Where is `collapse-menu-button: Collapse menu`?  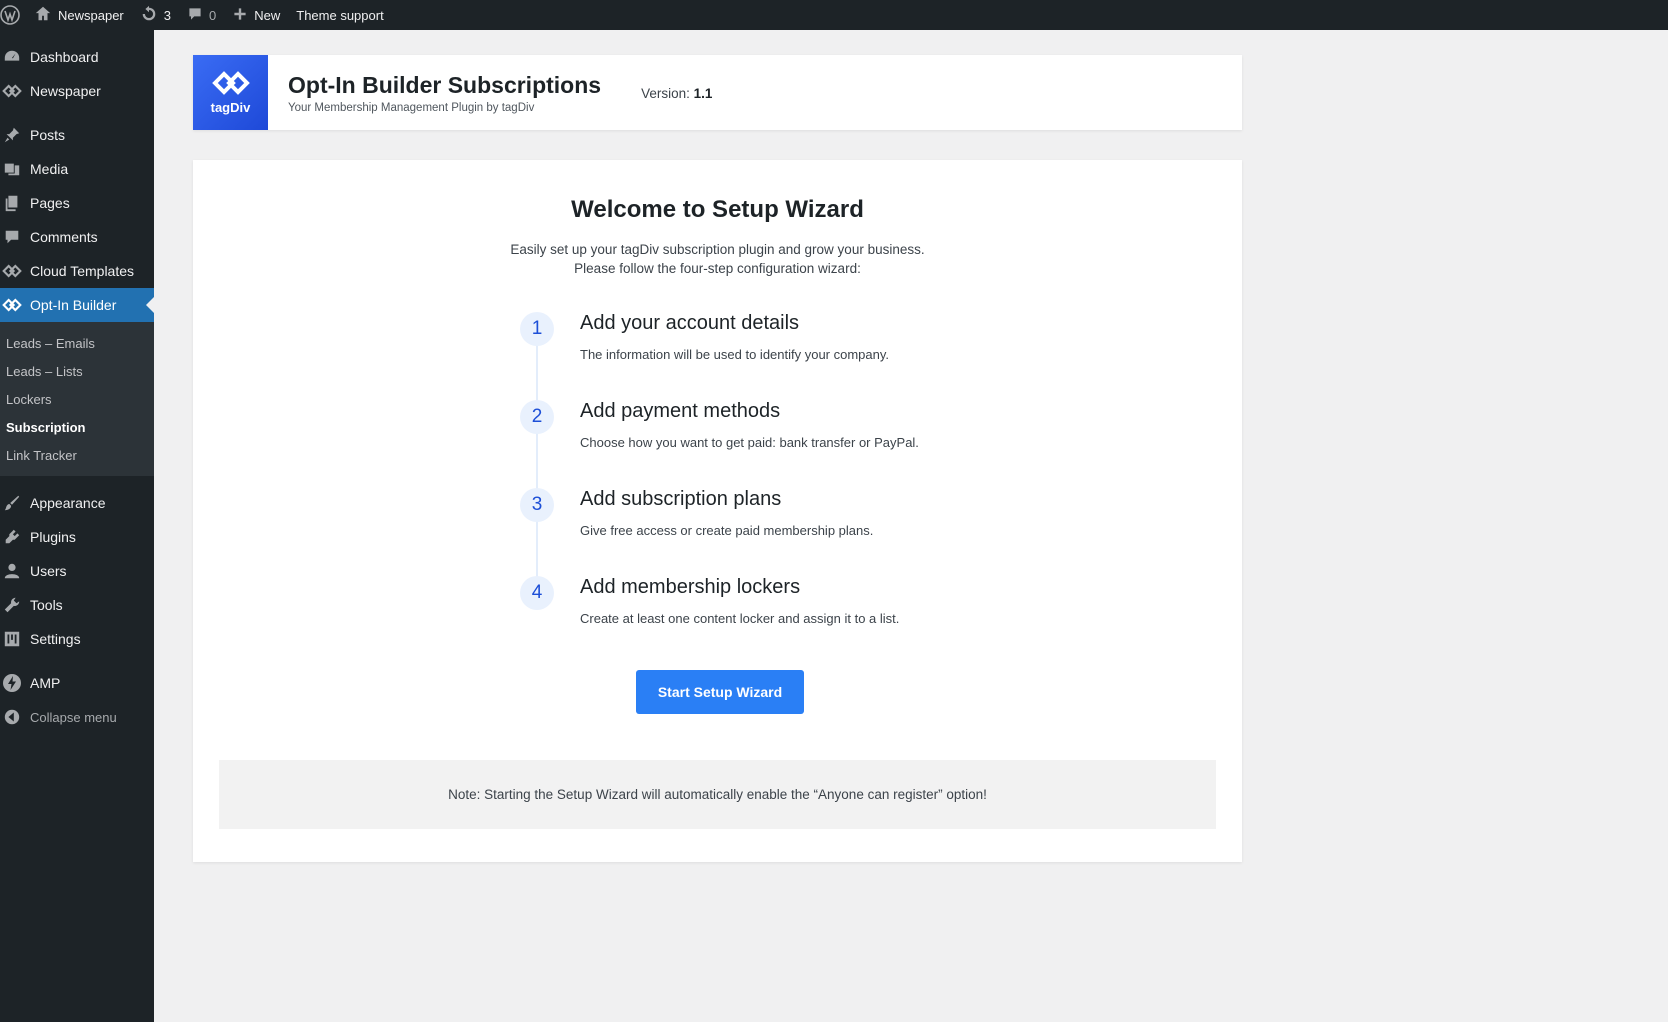
collapse-menu-button: Collapse menu is located at coordinates (77, 717).